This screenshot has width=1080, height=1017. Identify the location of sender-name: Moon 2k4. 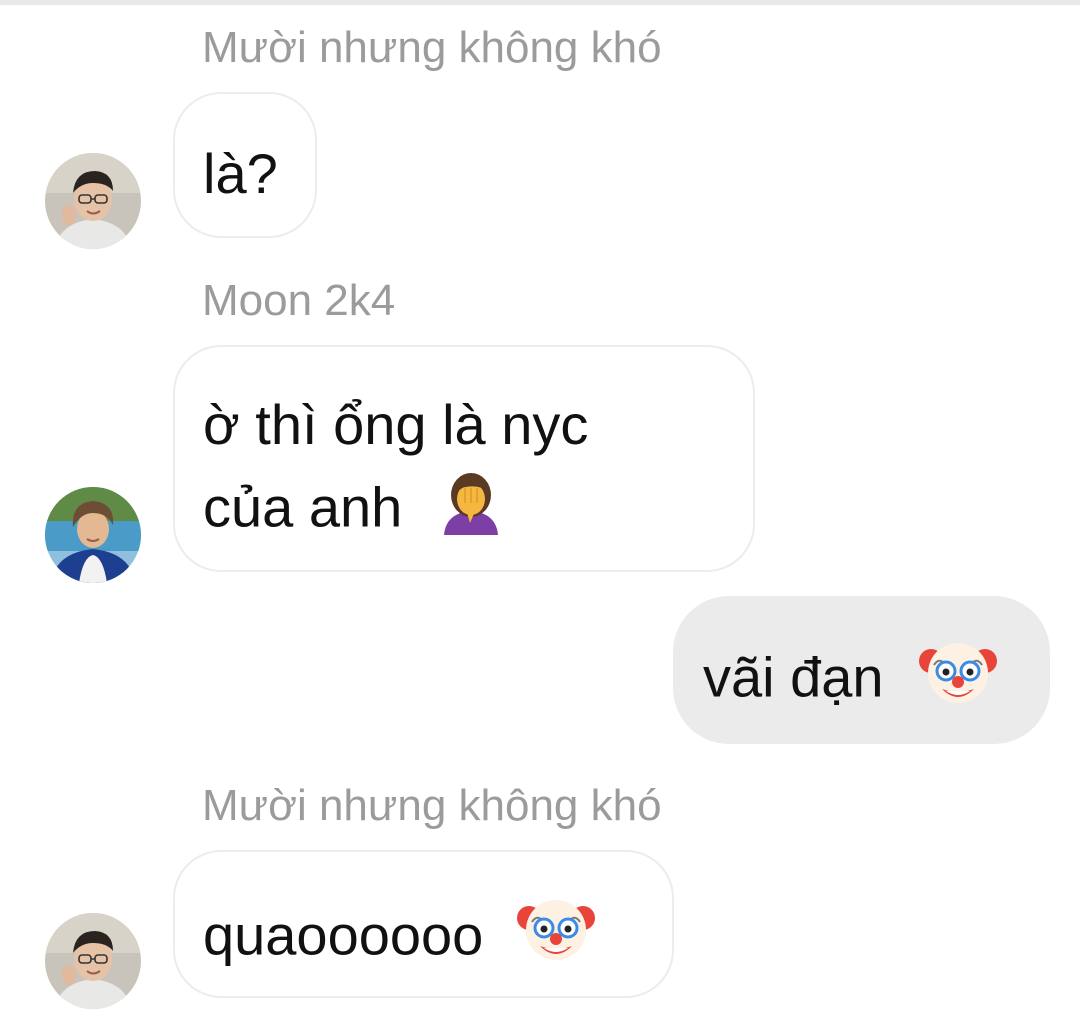
(299, 300).